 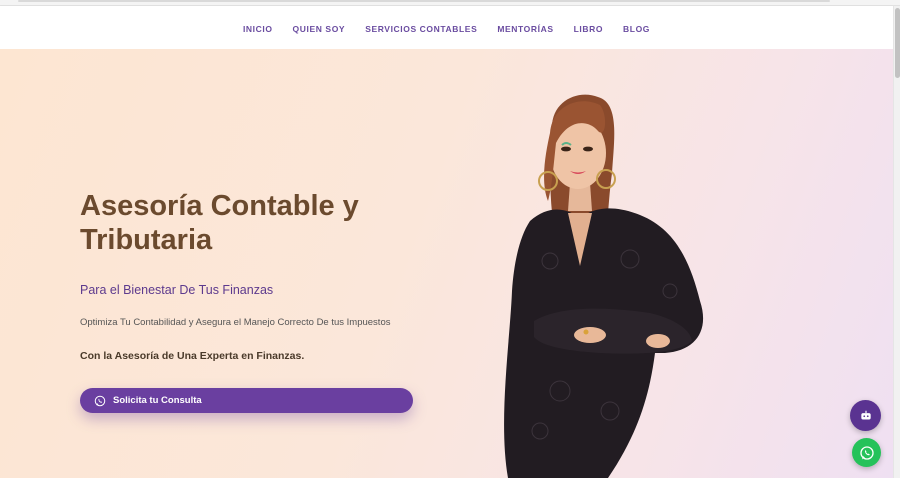 What do you see at coordinates (157, 400) in the screenshot?
I see `cta-label: Solicita tu Consulta` at bounding box center [157, 400].